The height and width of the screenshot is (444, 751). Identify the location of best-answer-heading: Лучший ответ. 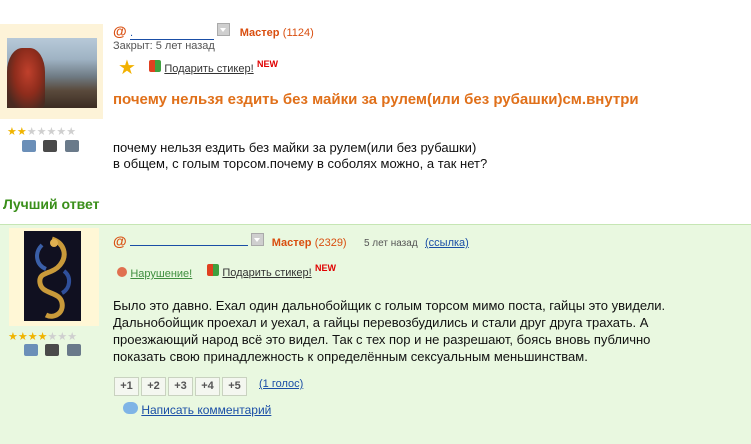
(51, 204).